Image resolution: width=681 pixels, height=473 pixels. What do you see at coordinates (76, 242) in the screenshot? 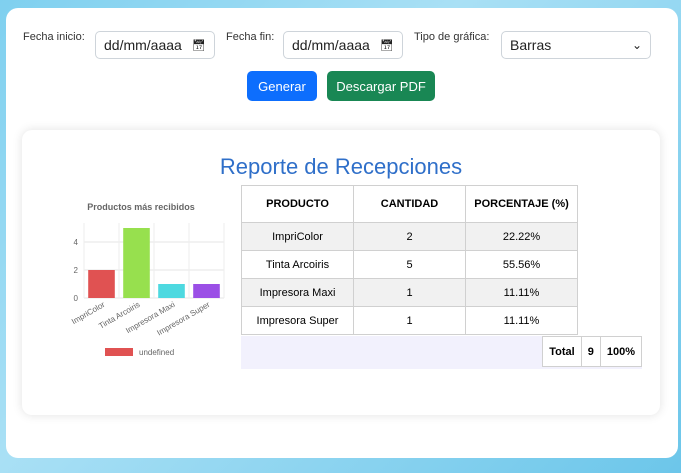
I see `y-tick-label: 4` at bounding box center [76, 242].